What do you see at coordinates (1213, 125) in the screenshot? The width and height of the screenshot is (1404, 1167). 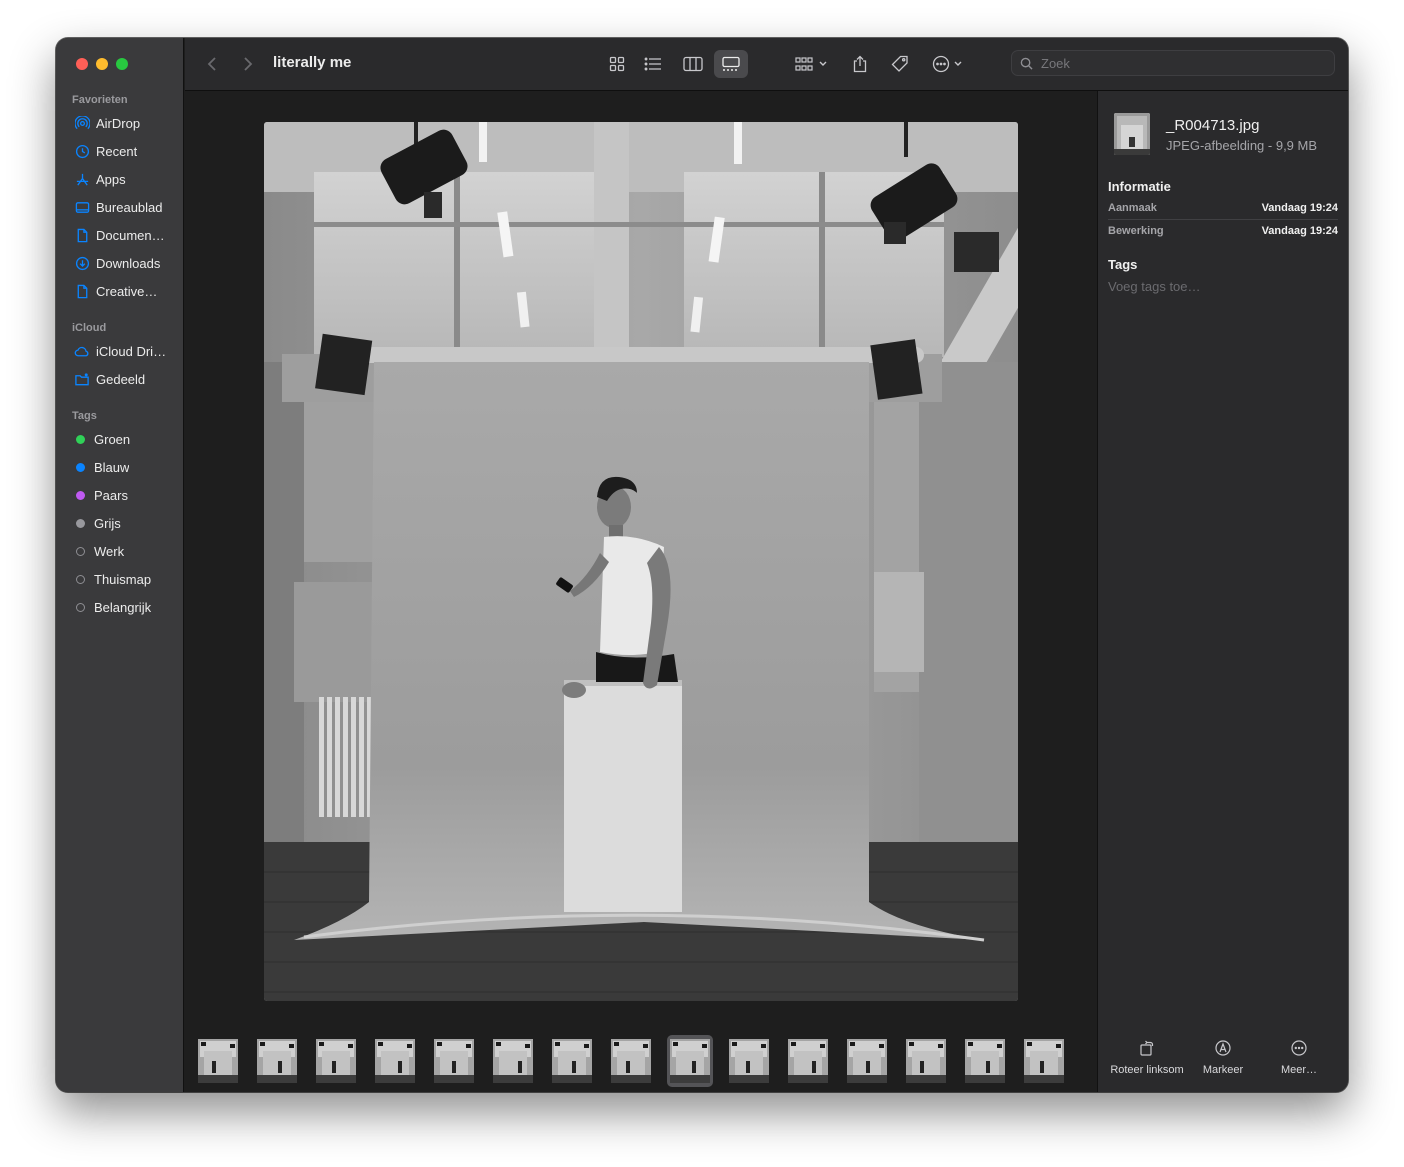 I see `file-name: _R004713.jpg` at bounding box center [1213, 125].